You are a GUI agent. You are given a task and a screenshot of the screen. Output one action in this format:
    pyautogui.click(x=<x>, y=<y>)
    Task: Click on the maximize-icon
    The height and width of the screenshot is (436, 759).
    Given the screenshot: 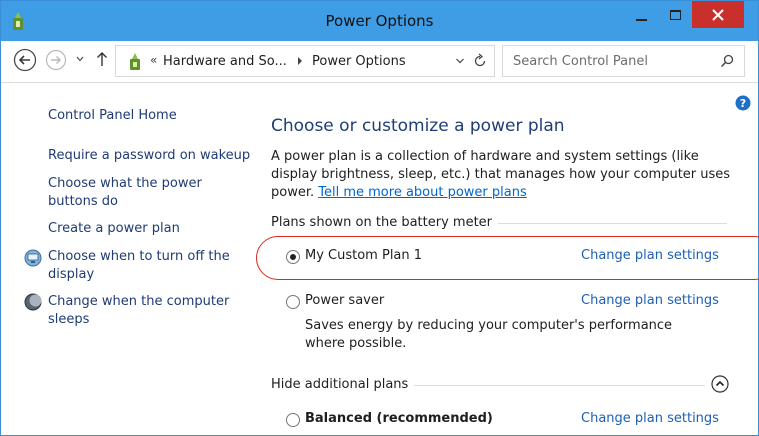 What is the action you would take?
    pyautogui.click(x=675, y=15)
    